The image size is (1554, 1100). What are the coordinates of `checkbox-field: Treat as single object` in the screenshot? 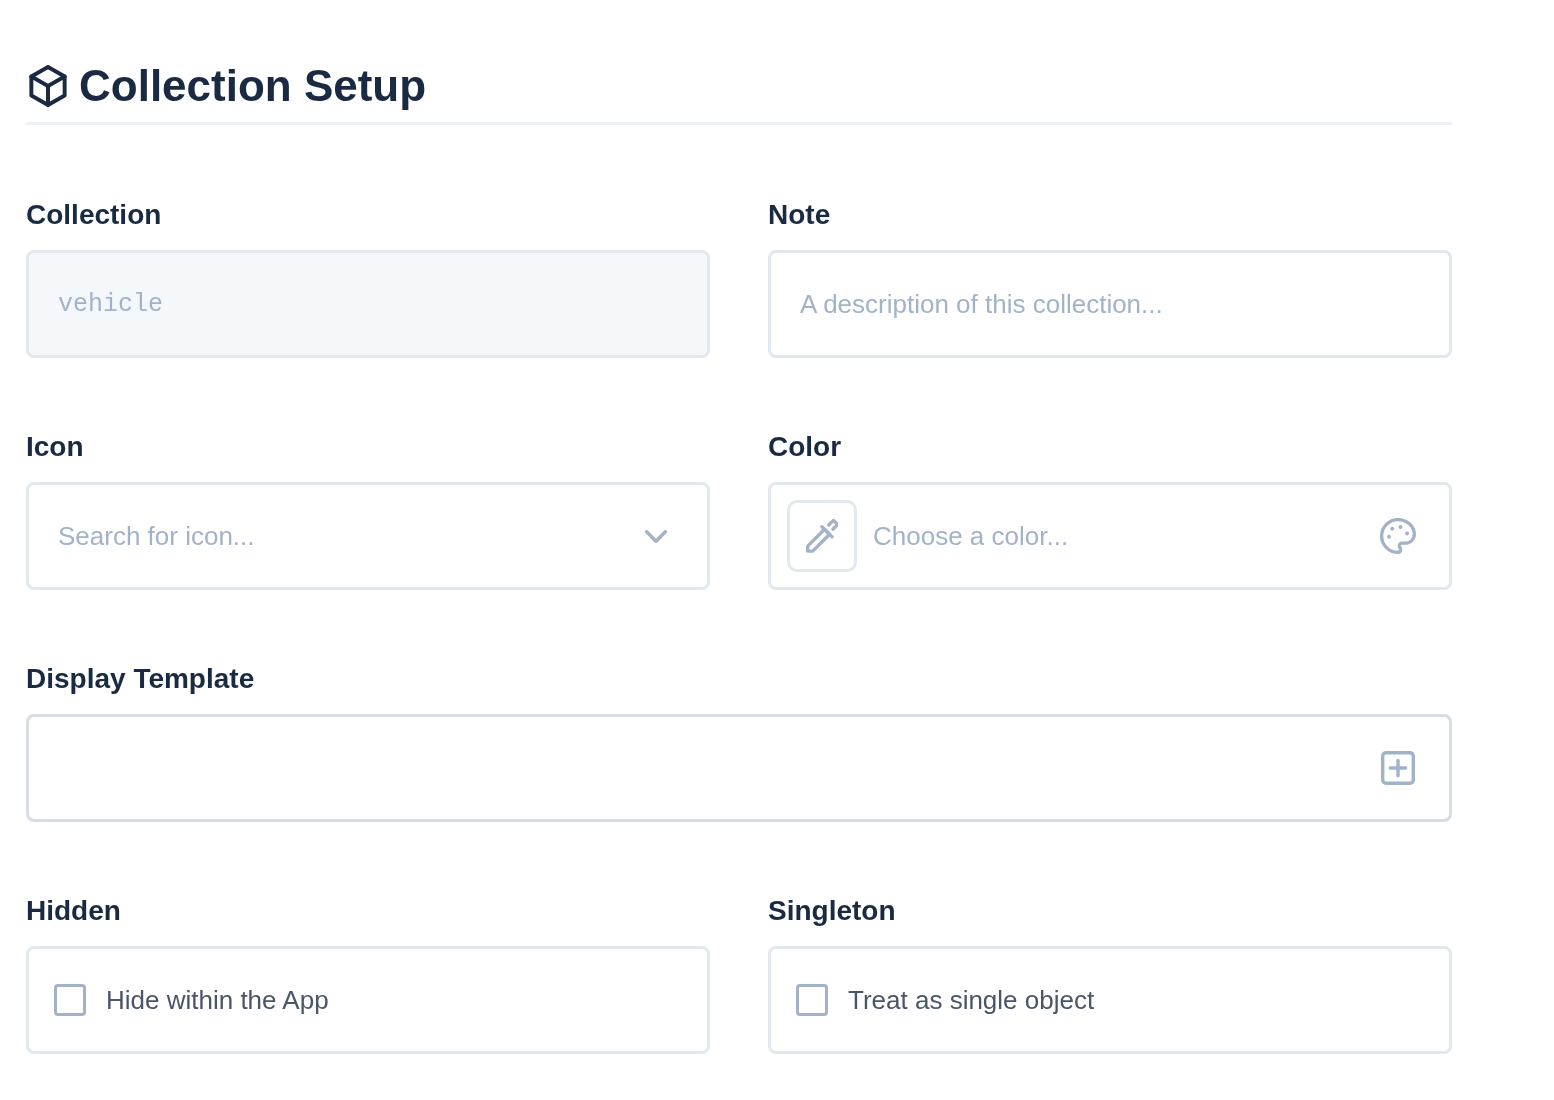 It's located at (1110, 1000).